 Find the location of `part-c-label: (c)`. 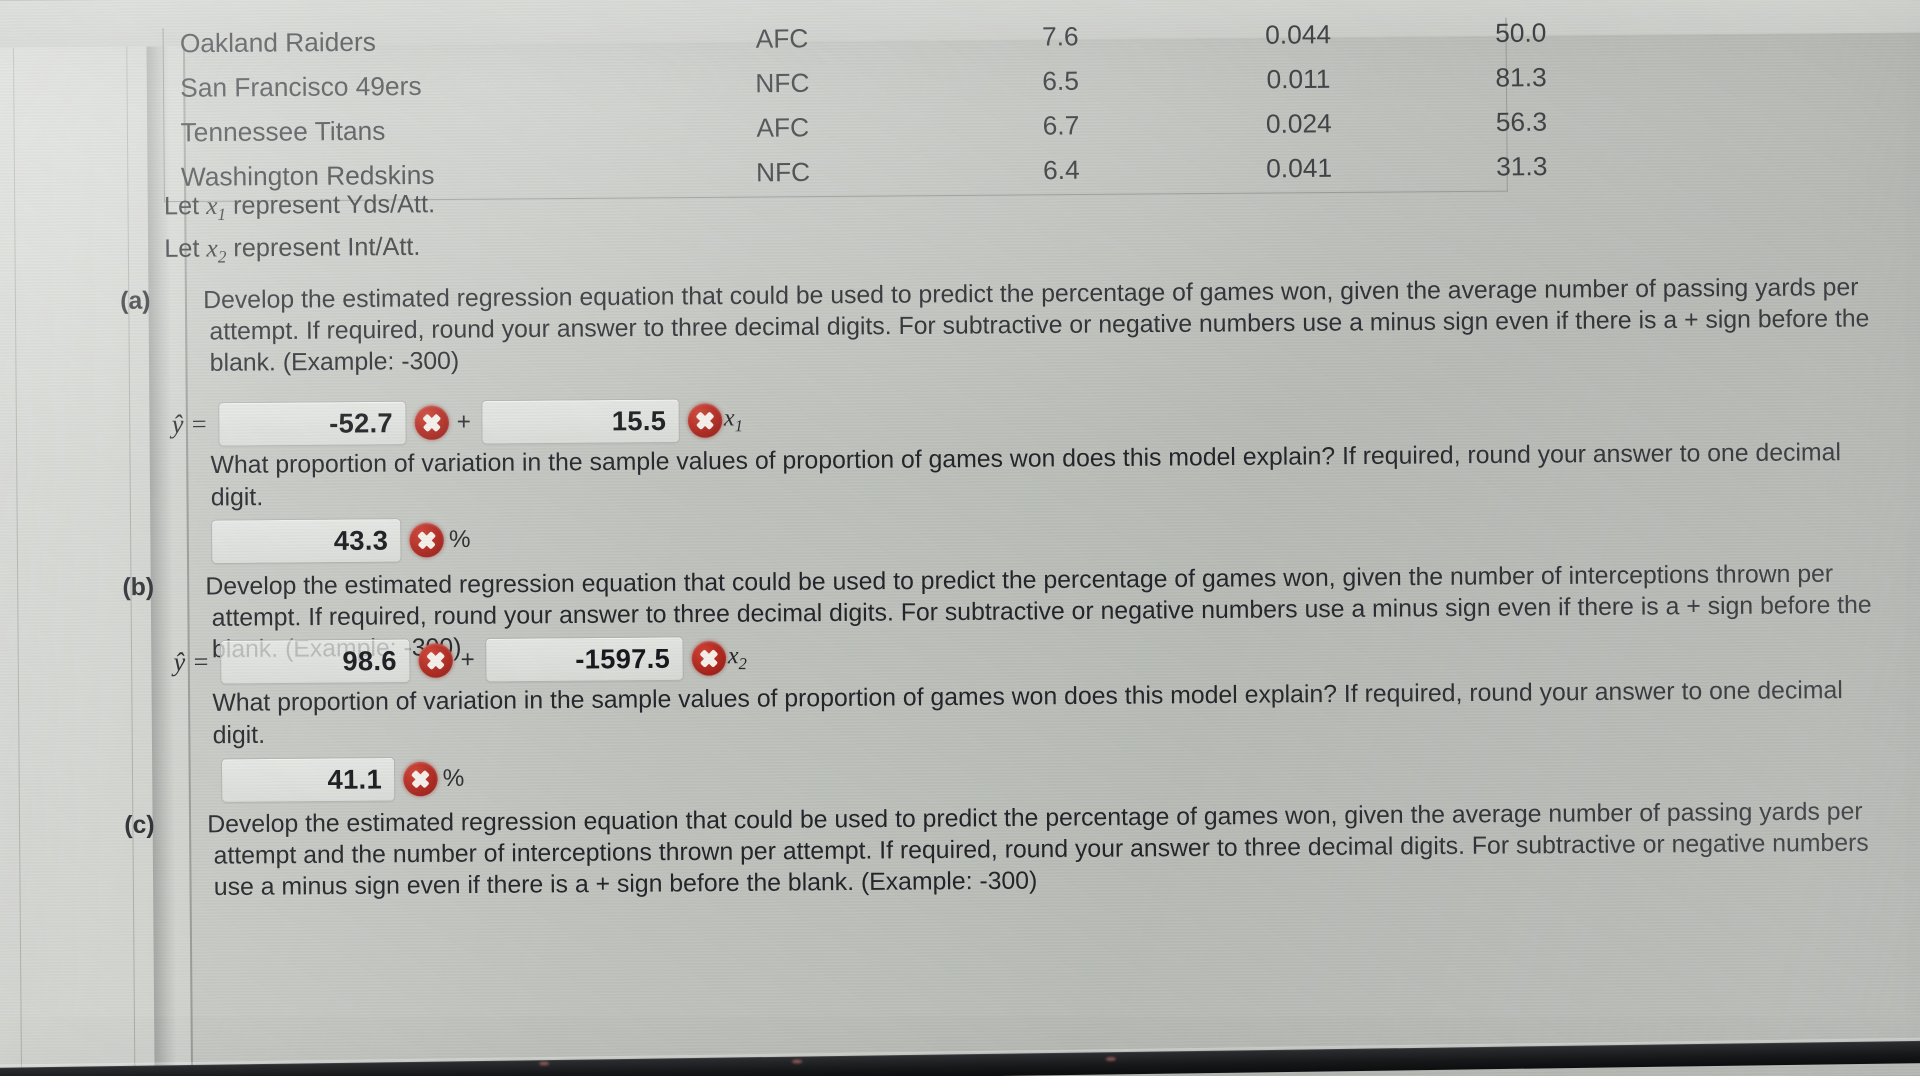

part-c-label: (c) is located at coordinates (139, 825).